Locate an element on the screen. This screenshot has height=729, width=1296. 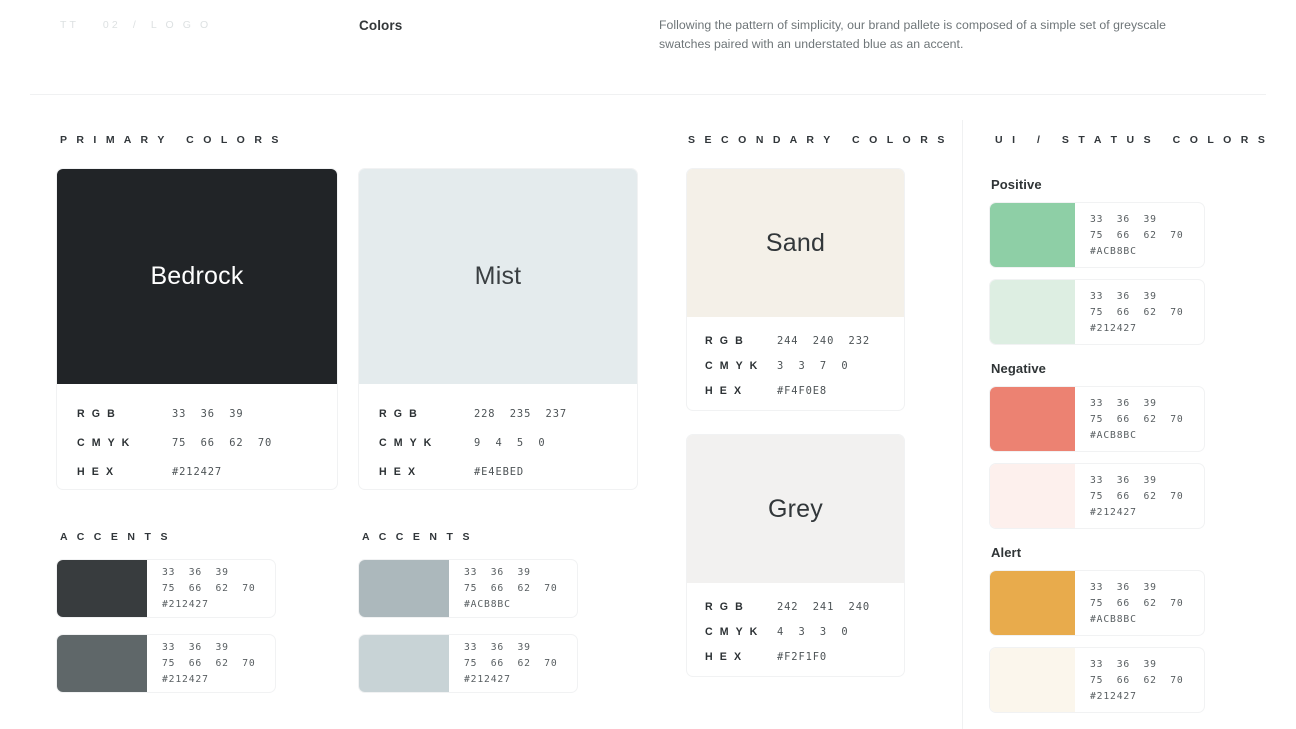
accent-hex: #ACB8BC is located at coordinates (487, 604).